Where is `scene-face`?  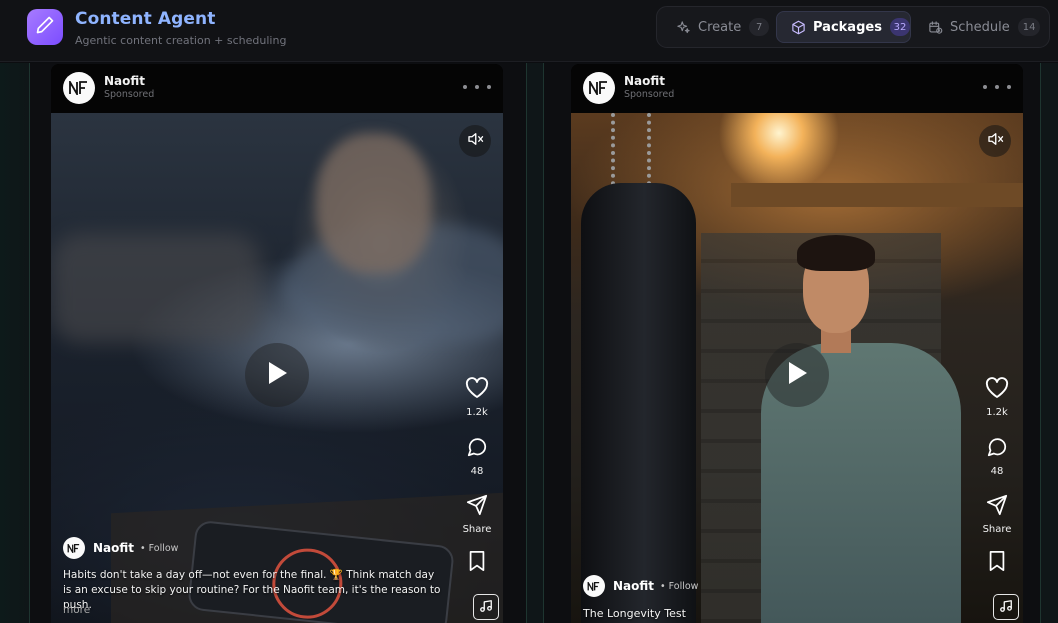
scene-face is located at coordinates (373, 203).